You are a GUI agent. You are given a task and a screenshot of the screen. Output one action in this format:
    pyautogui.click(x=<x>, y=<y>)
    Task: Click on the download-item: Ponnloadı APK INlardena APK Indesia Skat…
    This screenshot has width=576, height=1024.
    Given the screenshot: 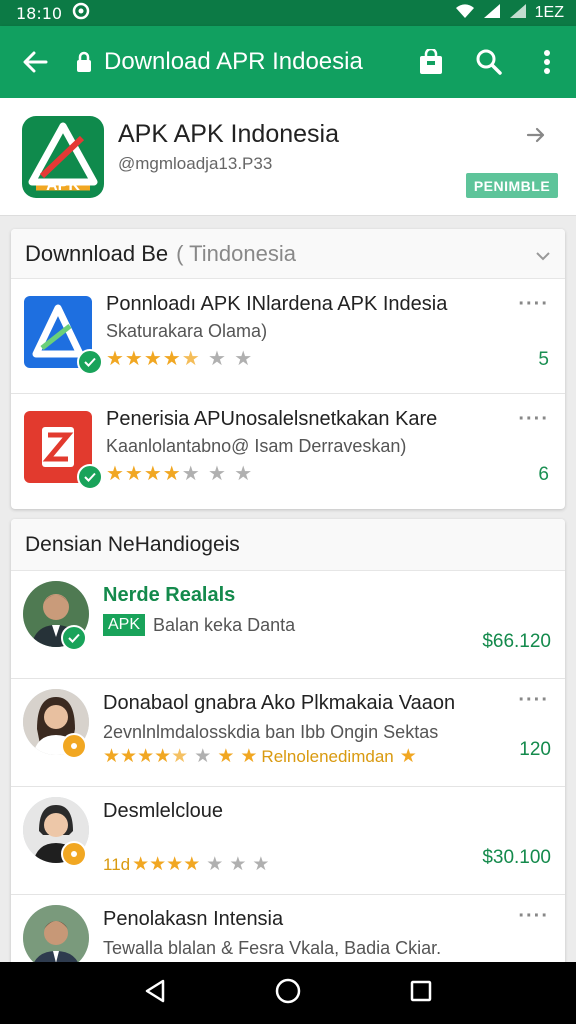 What is the action you would take?
    pyautogui.click(x=288, y=336)
    